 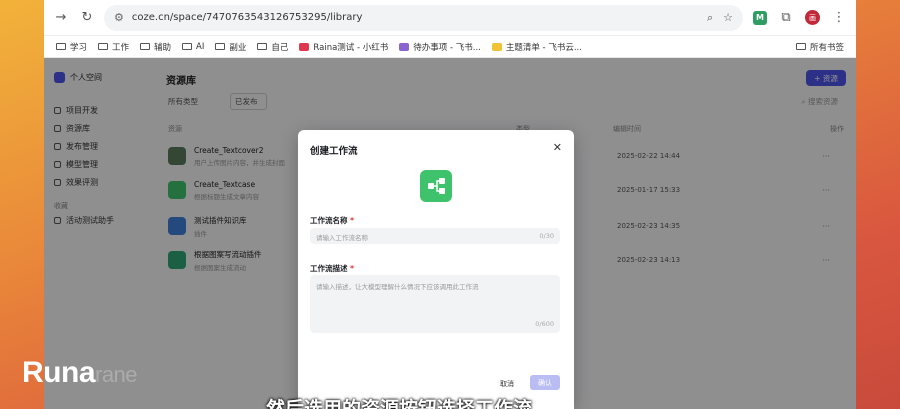 I want to click on bookmark-folder: 工作, so click(x=113, y=47).